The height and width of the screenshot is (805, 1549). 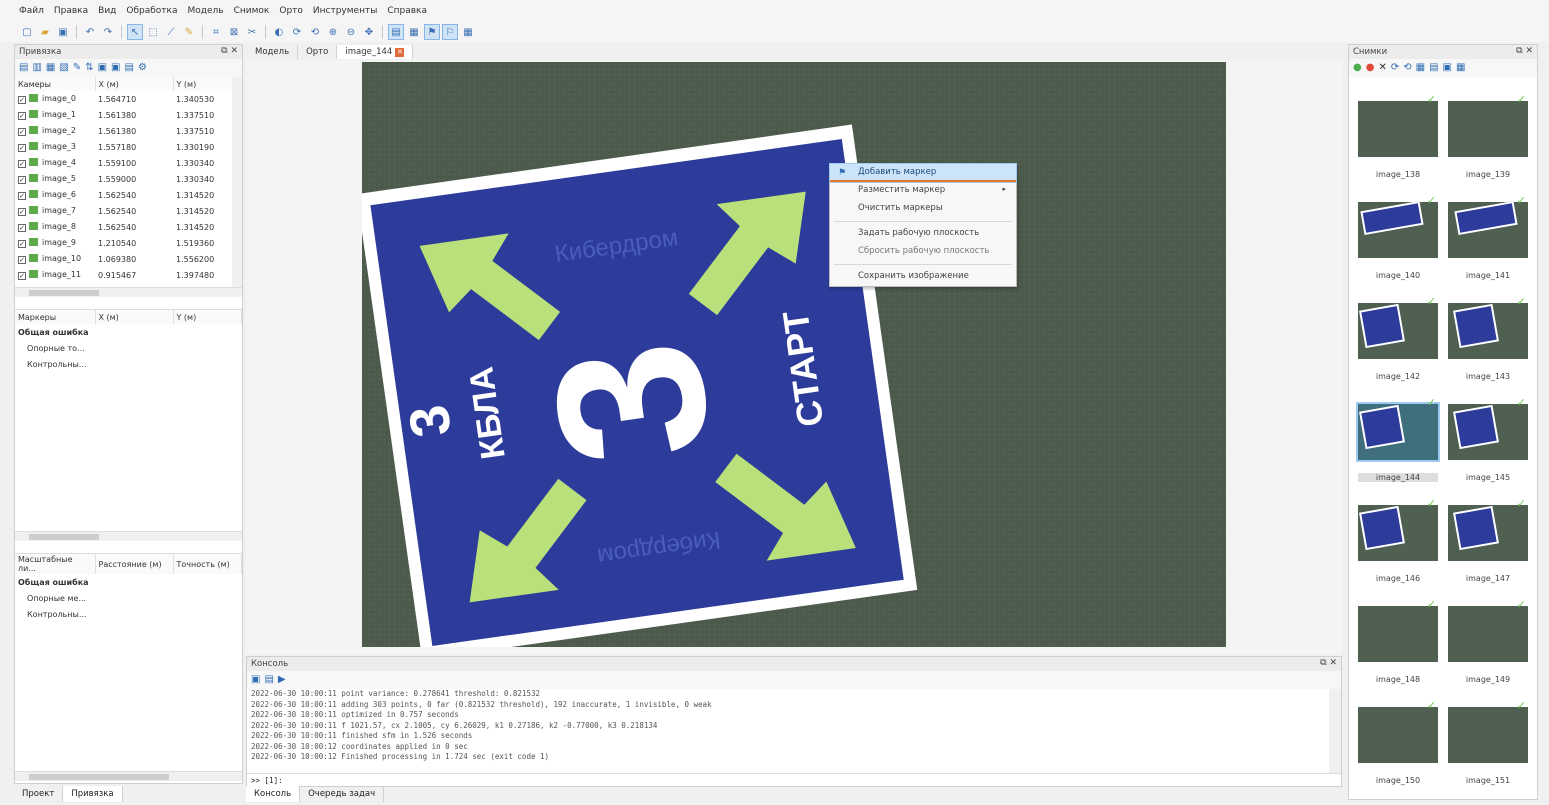 I want to click on enable-camera-icon: ●, so click(x=1357, y=68).